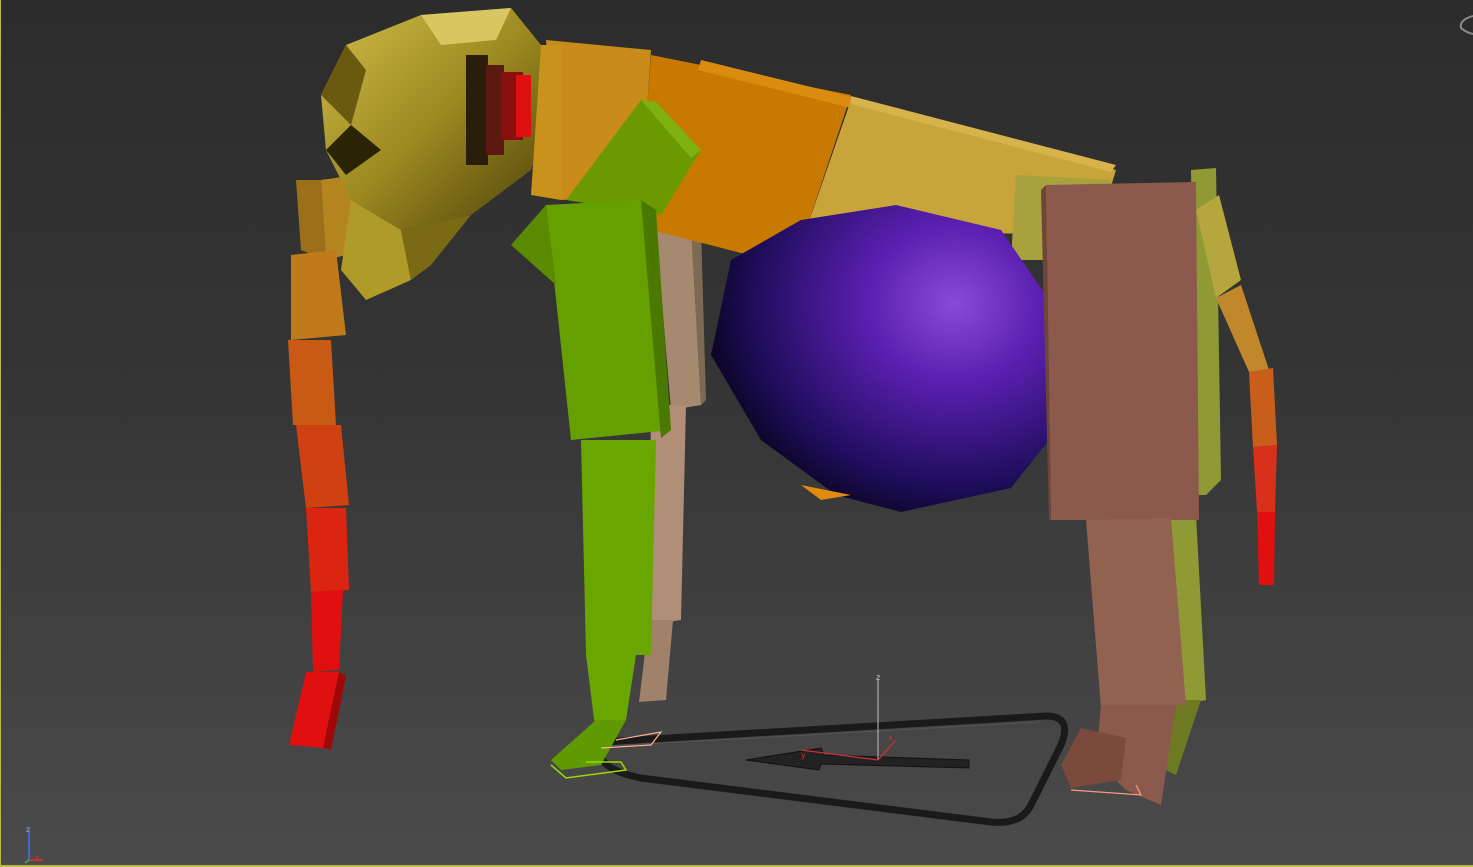 The width and height of the screenshot is (1473, 867). Describe the element at coordinates (1465, 25) in the screenshot. I see `viewcube-icon` at that location.